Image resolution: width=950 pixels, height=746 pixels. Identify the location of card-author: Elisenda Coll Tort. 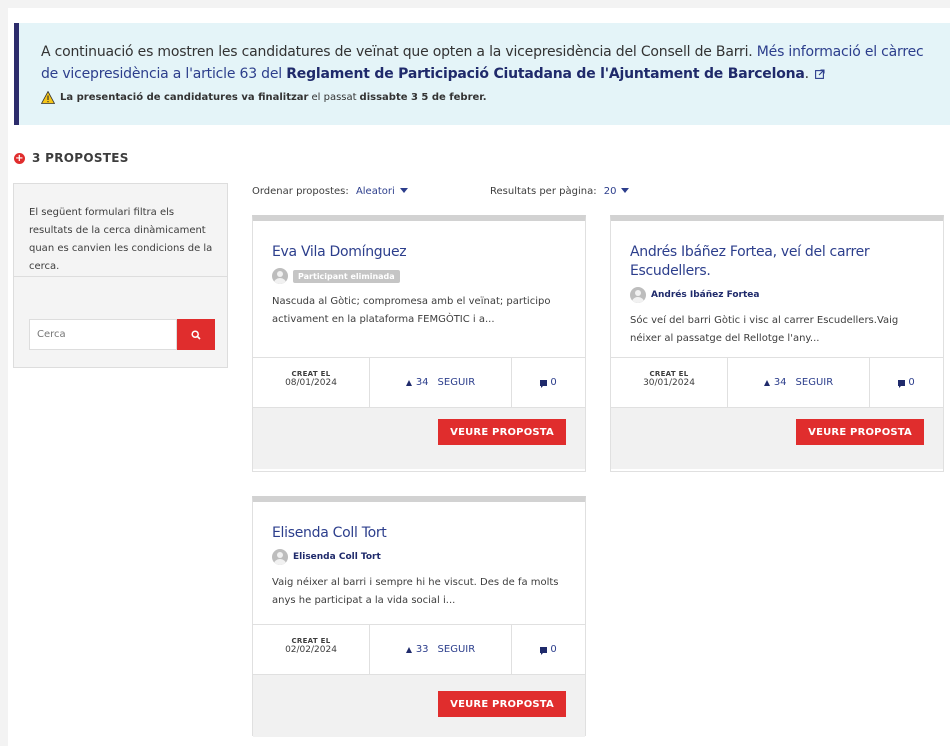
(419, 557).